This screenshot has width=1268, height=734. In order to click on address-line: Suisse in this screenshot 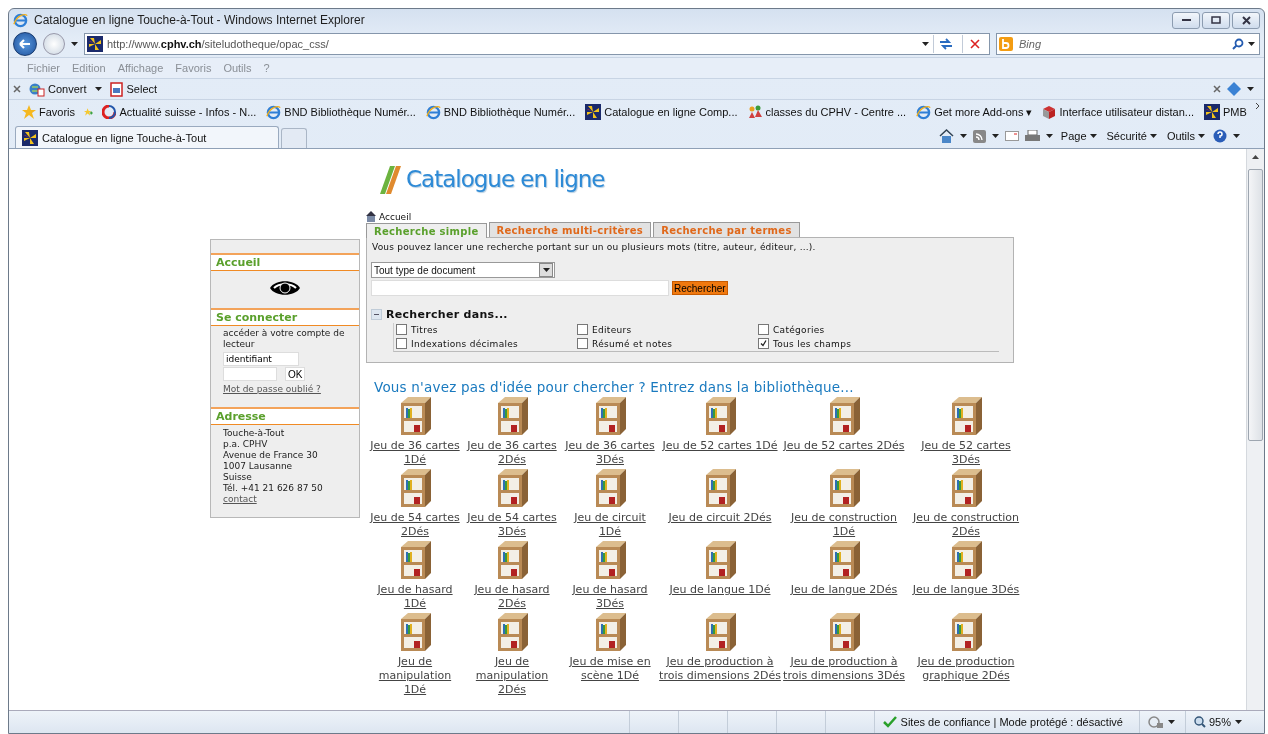, I will do `click(237, 477)`.